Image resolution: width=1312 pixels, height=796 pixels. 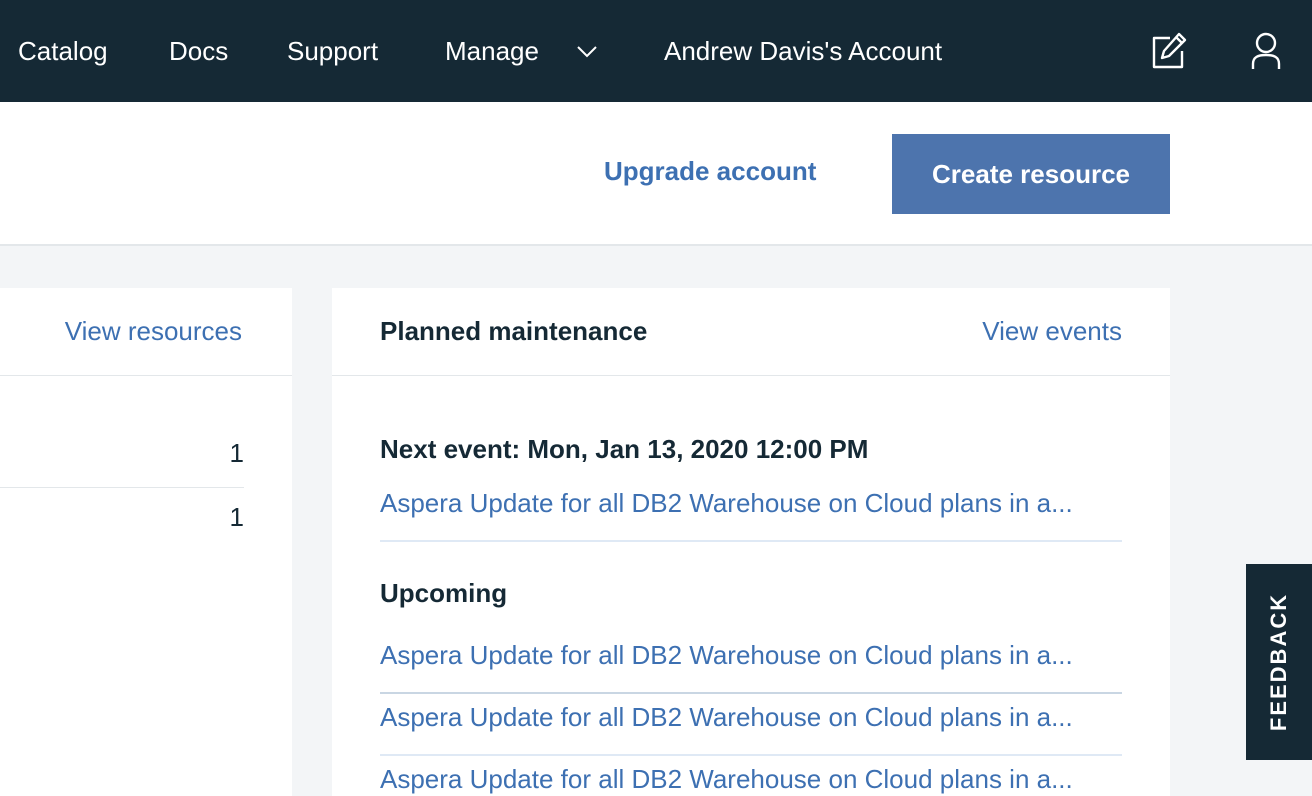 I want to click on feedback-tab: FEEDBACK, so click(x=1279, y=662).